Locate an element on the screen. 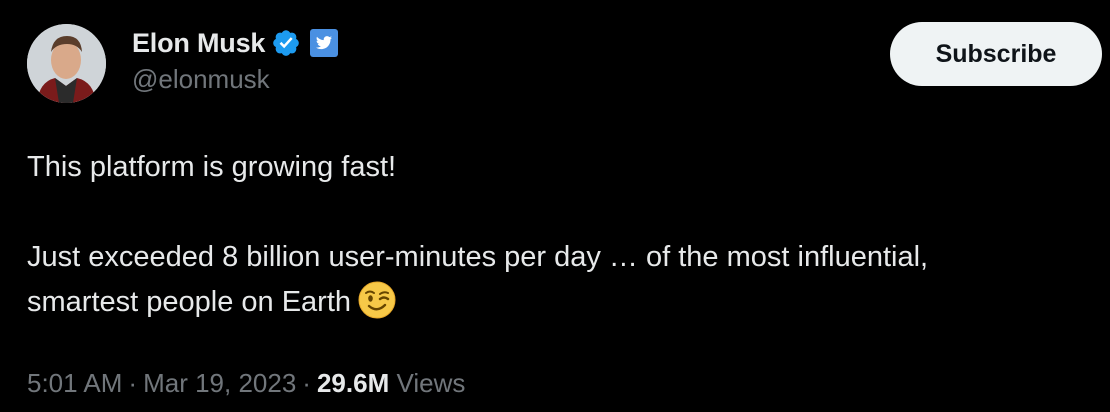  views-label: Views is located at coordinates (431, 383).